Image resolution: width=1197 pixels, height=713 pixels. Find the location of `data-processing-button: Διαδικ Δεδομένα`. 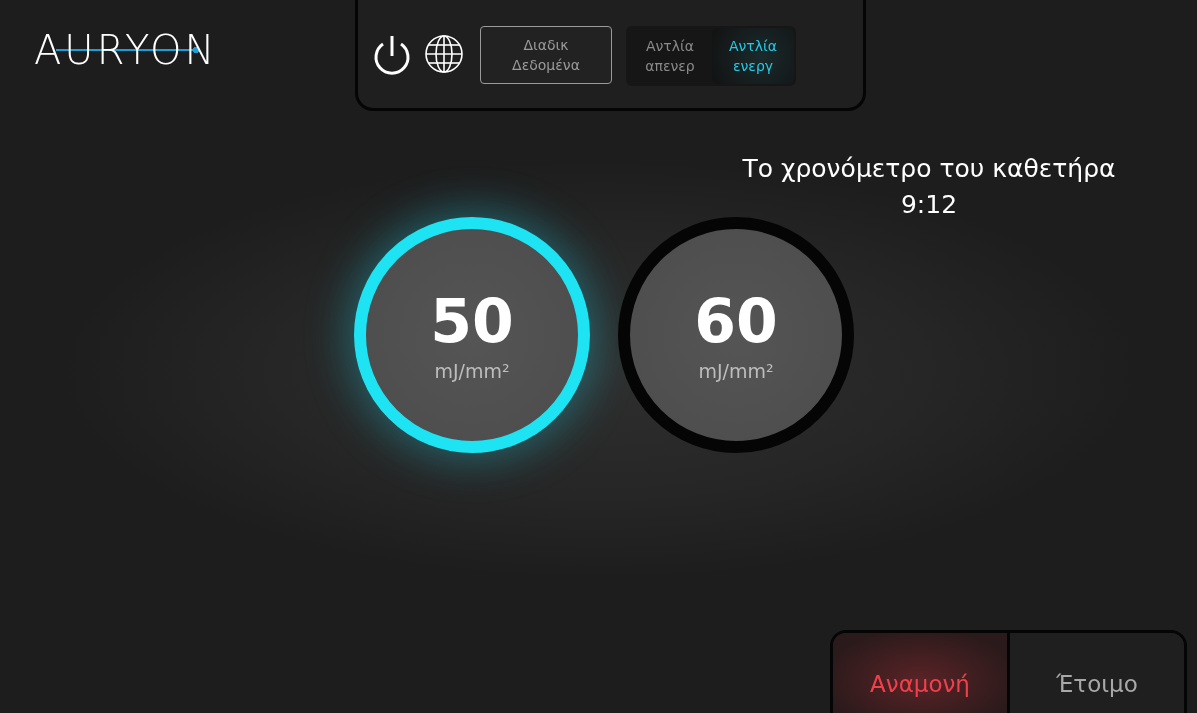

data-processing-button: Διαδικ Δεδομένα is located at coordinates (546, 55).